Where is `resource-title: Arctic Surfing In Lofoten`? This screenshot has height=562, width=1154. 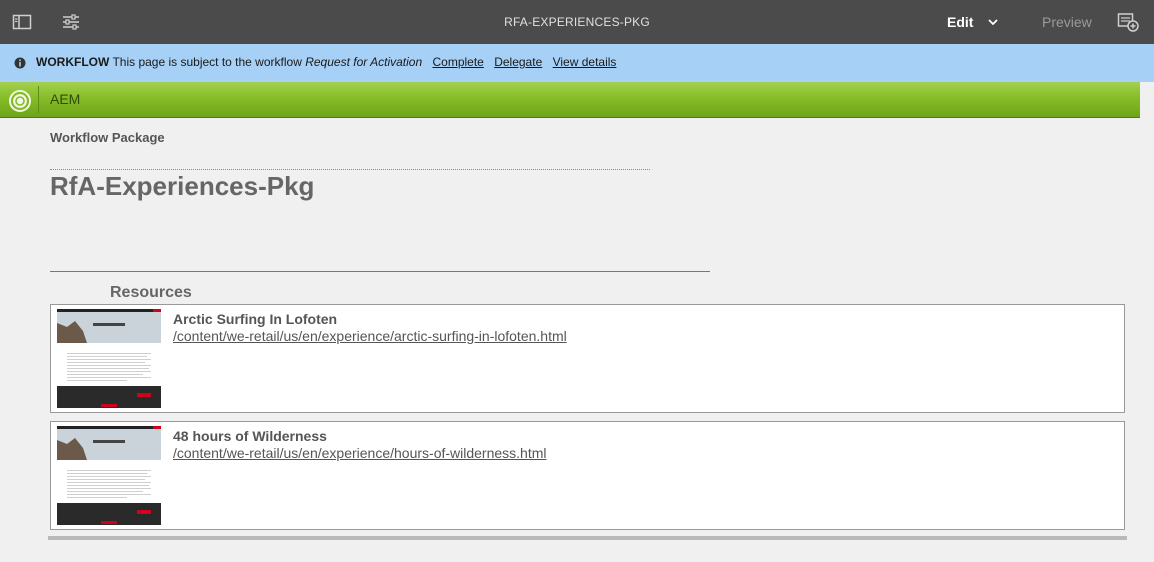
resource-title: Arctic Surfing In Lofoten is located at coordinates (255, 319).